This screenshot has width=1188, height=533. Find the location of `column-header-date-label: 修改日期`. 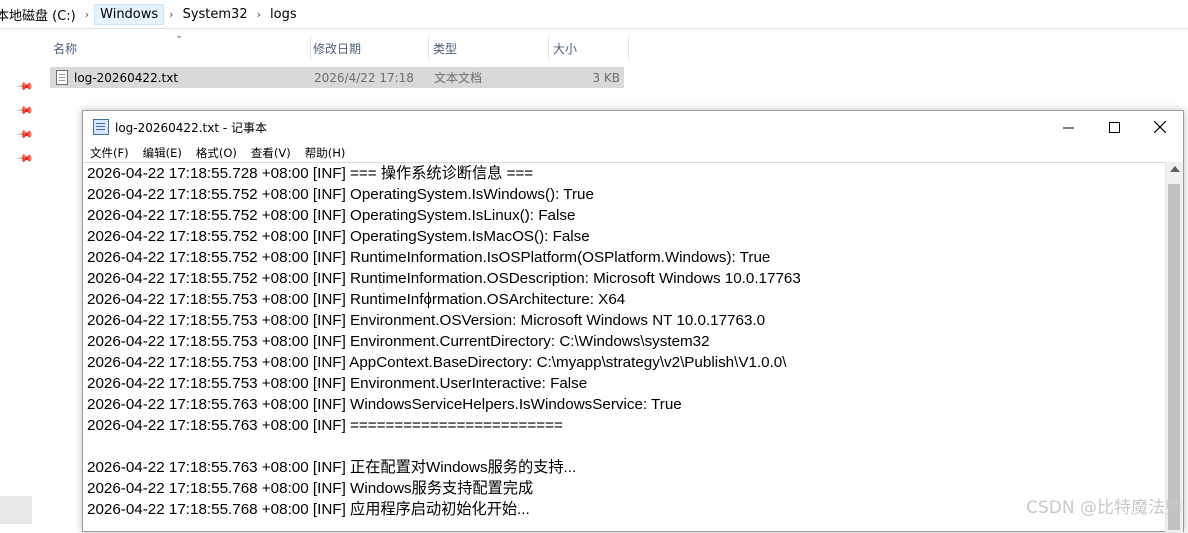

column-header-date-label: 修改日期 is located at coordinates (337, 48).